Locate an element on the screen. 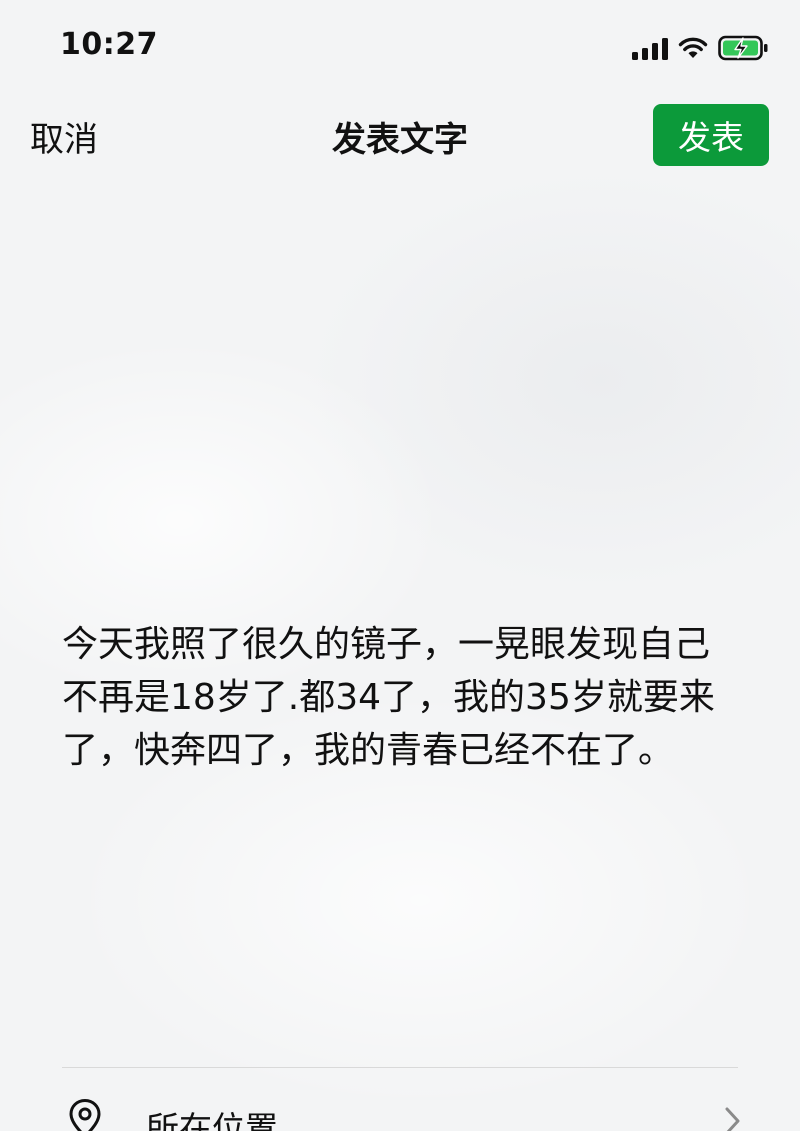 The image size is (800, 1131). status-bar: 10:27 is located at coordinates (400, 48).